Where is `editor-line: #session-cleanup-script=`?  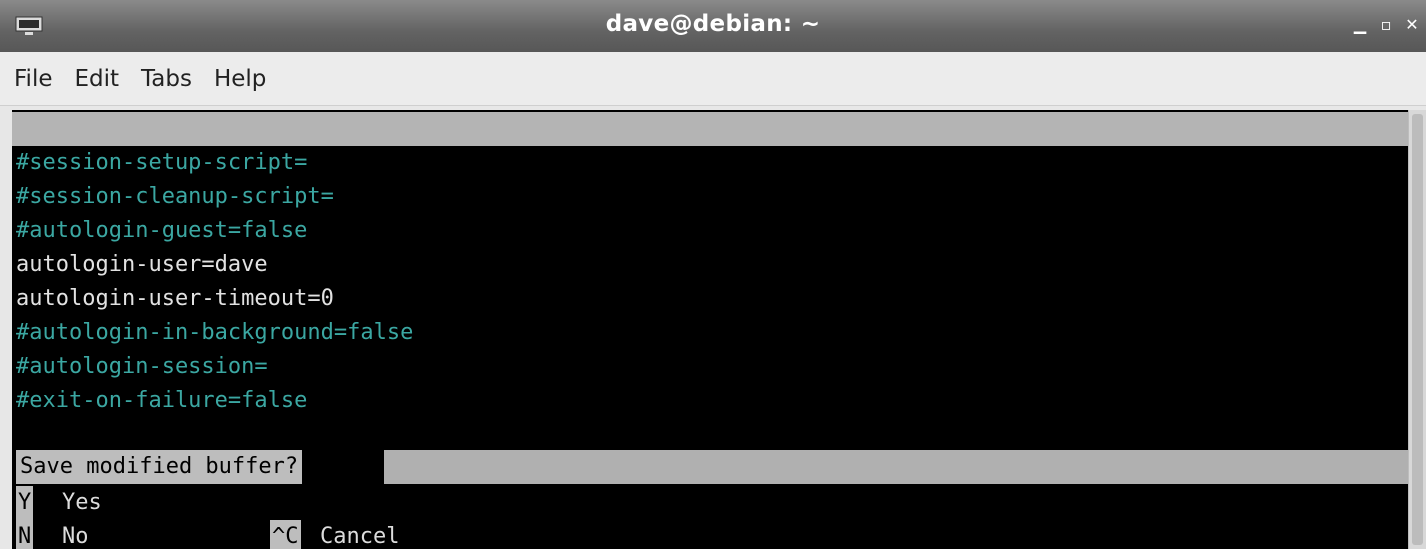 editor-line: #session-cleanup-script= is located at coordinates (175, 197).